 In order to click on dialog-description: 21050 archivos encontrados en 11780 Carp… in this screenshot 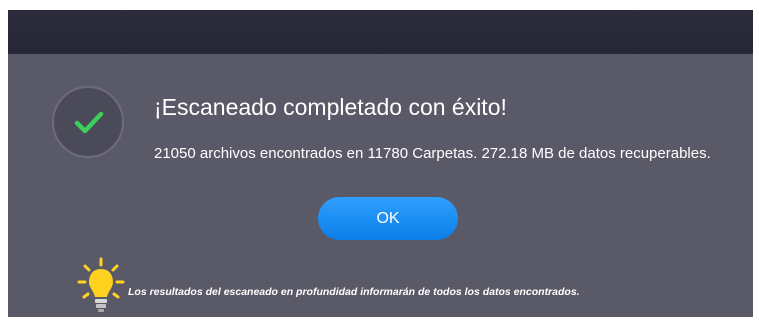, I will do `click(432, 153)`.